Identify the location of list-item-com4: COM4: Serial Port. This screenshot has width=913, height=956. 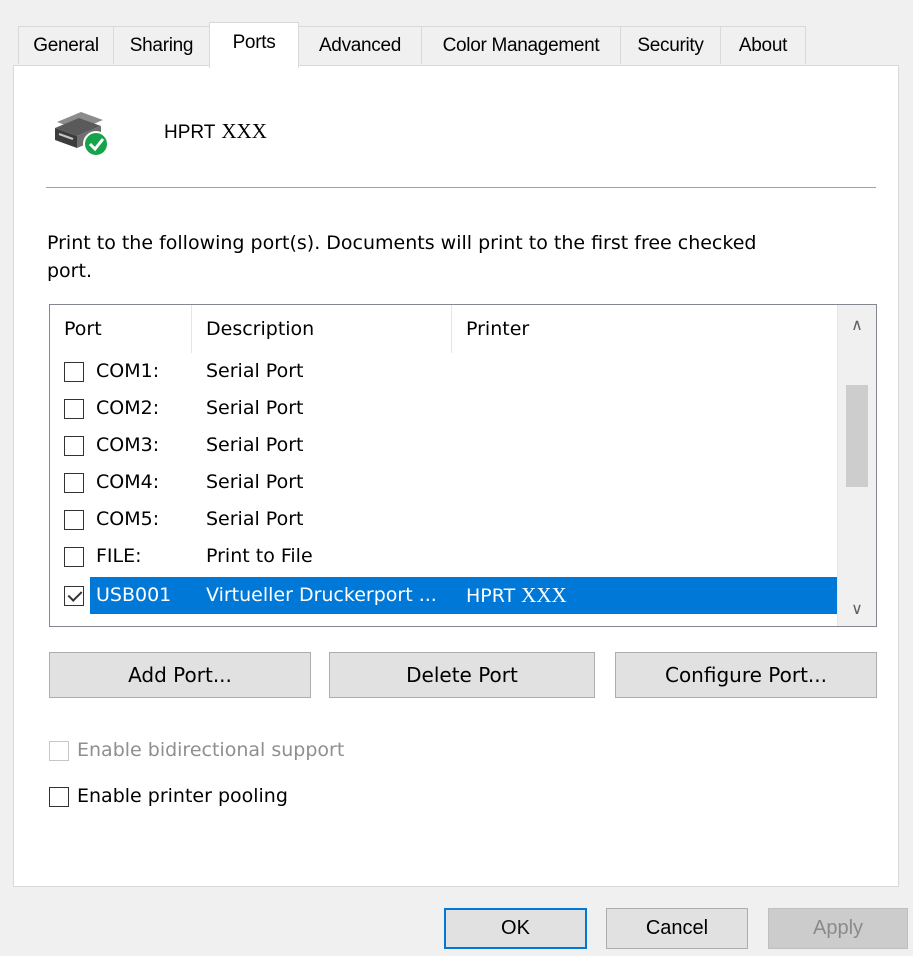
(443, 482).